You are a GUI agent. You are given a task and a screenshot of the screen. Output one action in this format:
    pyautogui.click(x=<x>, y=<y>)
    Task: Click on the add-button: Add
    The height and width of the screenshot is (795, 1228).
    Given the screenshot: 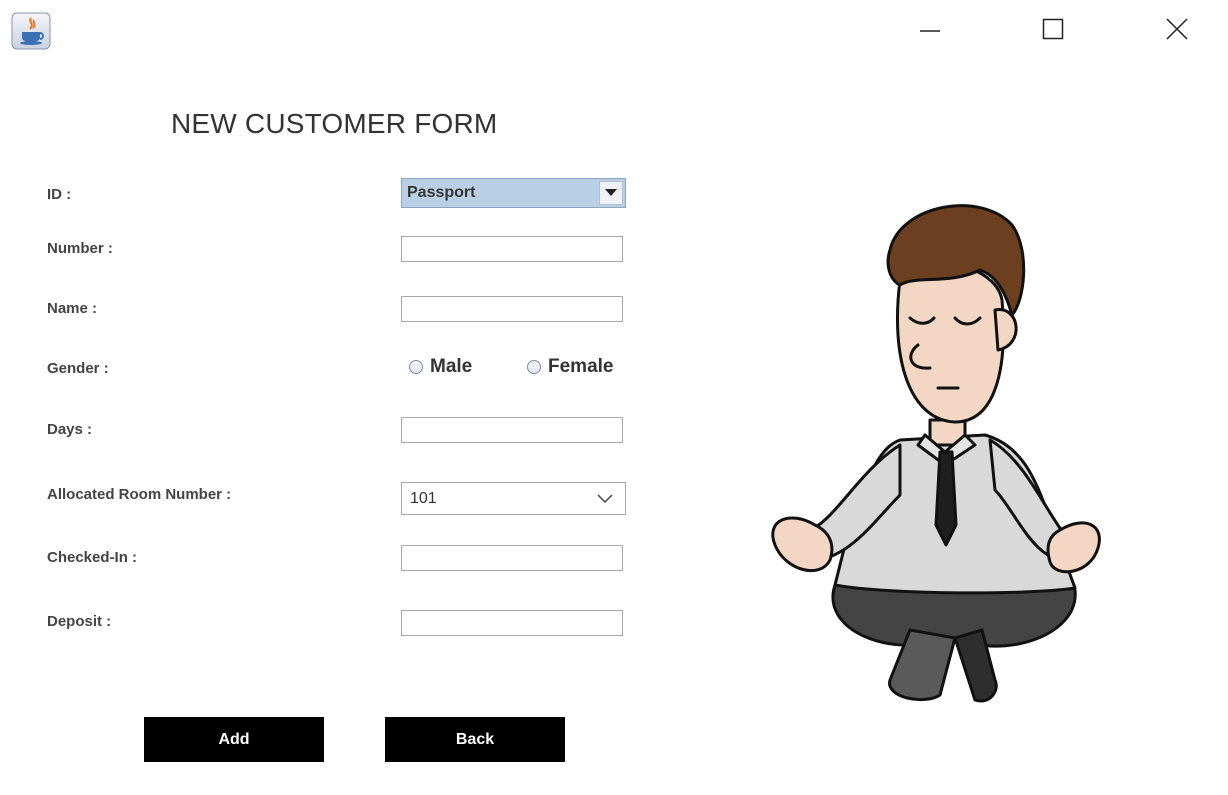 What is the action you would take?
    pyautogui.click(x=234, y=739)
    